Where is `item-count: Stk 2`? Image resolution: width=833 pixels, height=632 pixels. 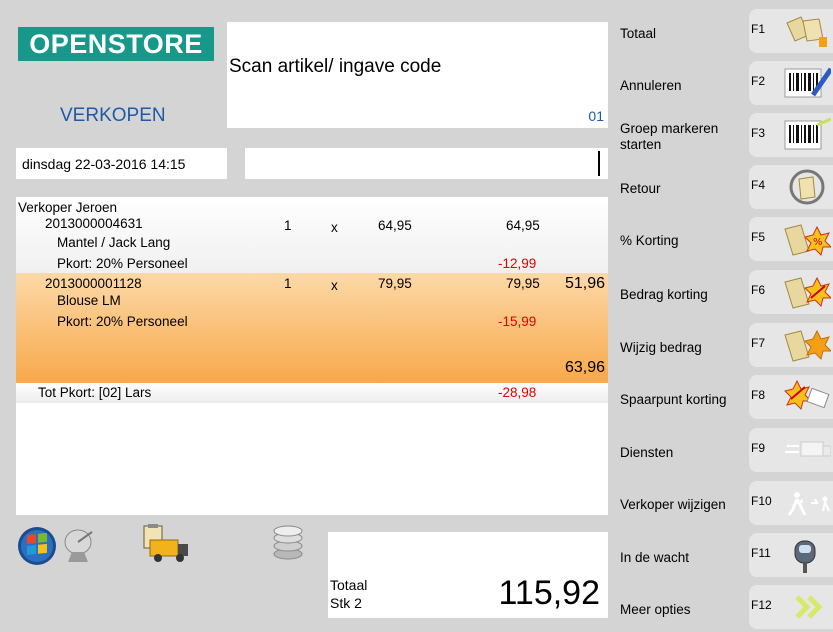
item-count: Stk 2 is located at coordinates (346, 603).